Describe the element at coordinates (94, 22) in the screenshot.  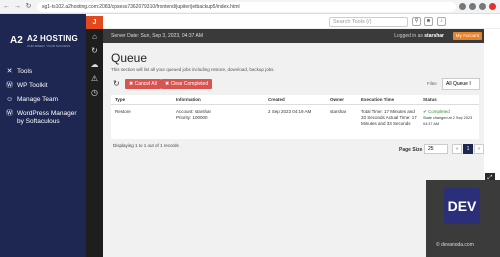
I see `jetbackup-logo-icon: J` at that location.